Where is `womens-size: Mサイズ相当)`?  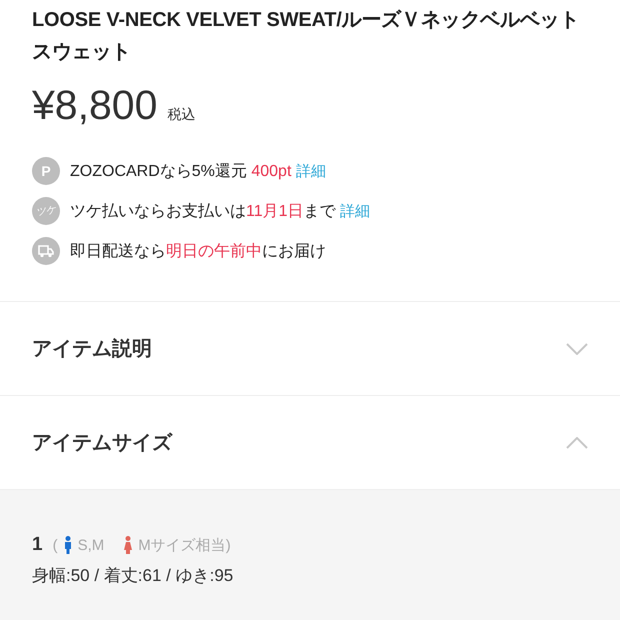
womens-size: Mサイズ相当) is located at coordinates (184, 545).